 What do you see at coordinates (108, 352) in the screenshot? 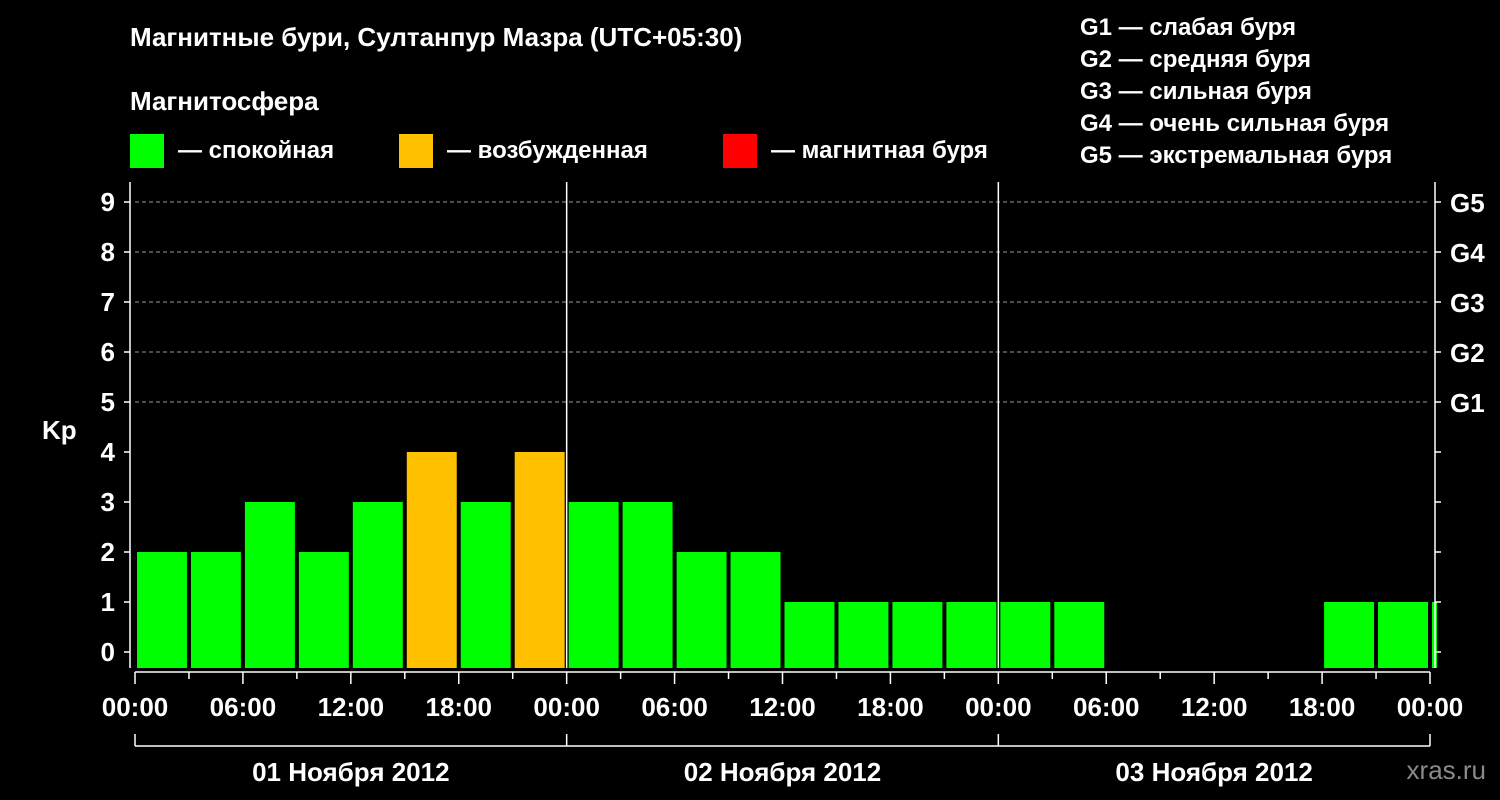
I see `y-tick-label-6: 6` at bounding box center [108, 352].